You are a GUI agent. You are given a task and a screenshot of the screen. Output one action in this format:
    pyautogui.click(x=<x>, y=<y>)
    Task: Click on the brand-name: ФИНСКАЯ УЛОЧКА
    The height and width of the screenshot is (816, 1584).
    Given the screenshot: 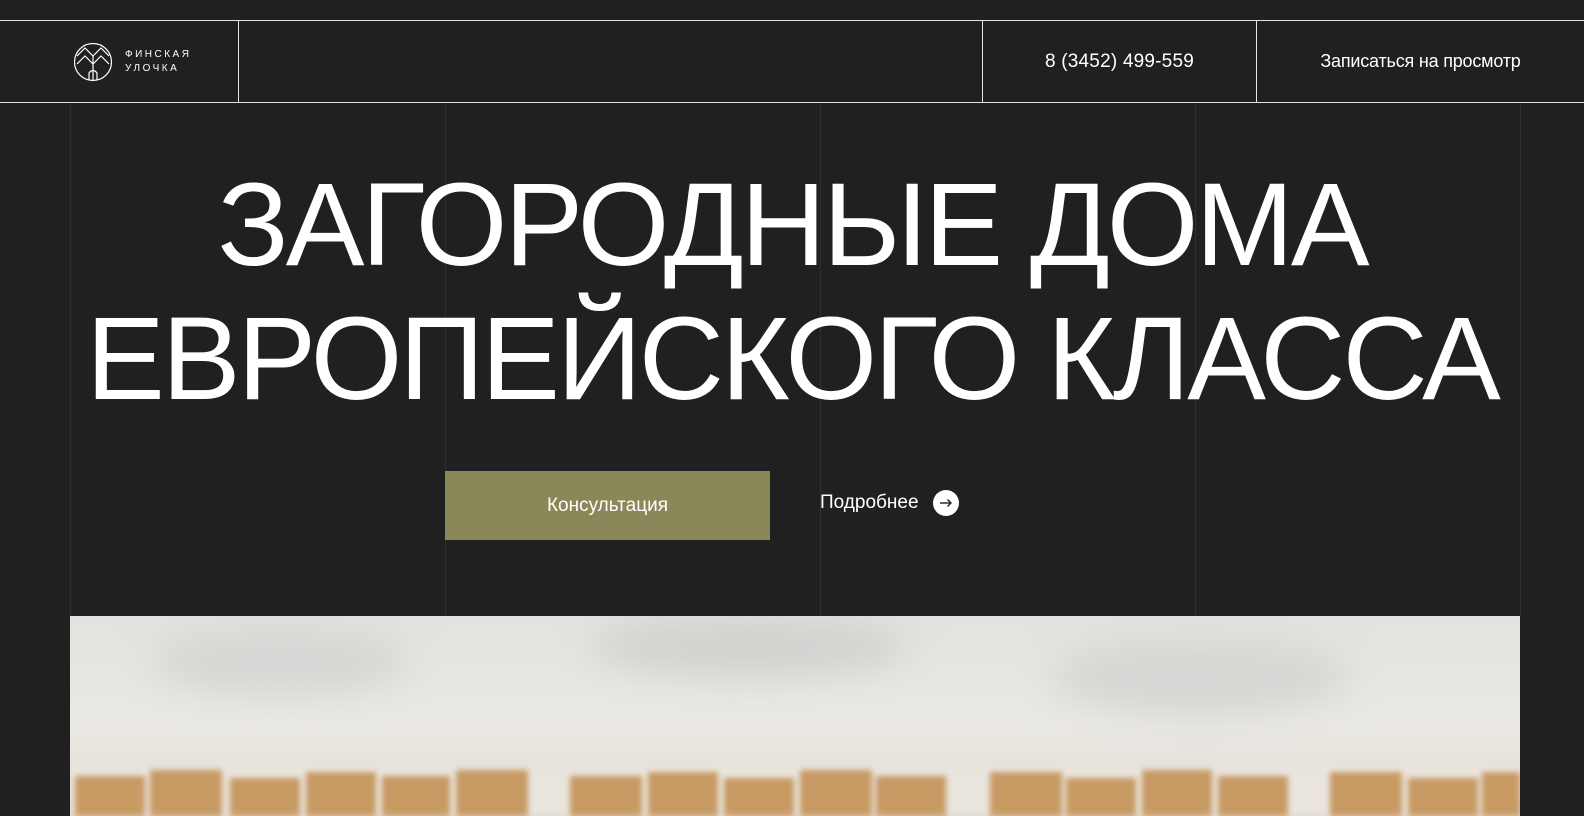 What is the action you would take?
    pyautogui.click(x=158, y=62)
    